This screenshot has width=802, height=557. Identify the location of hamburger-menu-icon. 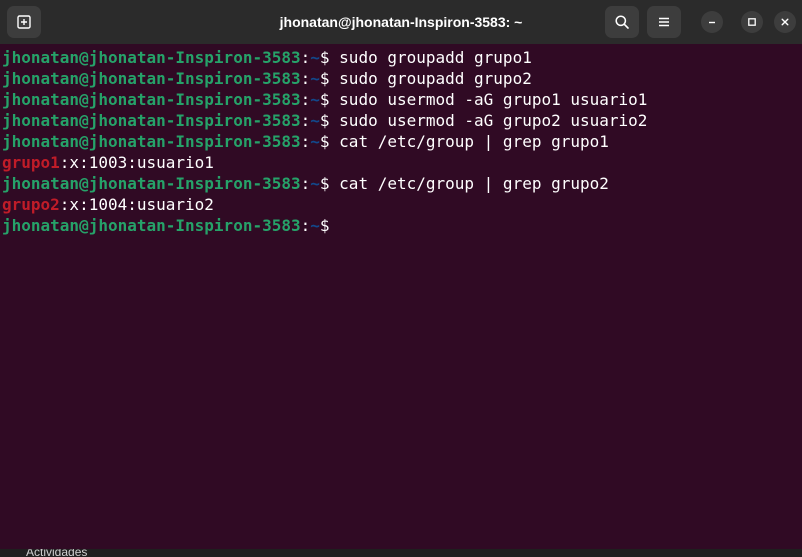
(664, 22).